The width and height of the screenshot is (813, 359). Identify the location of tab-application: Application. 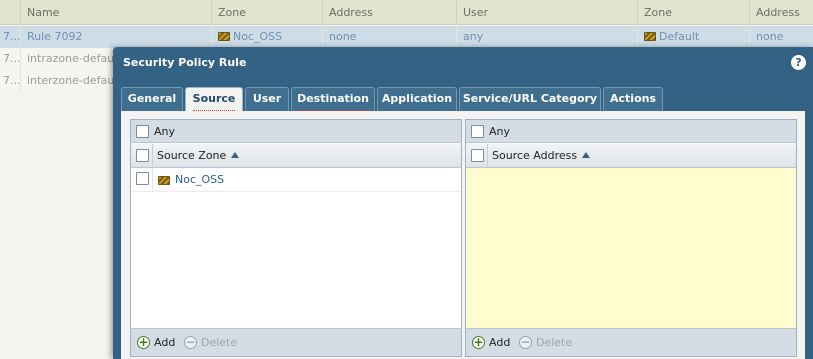
(417, 99).